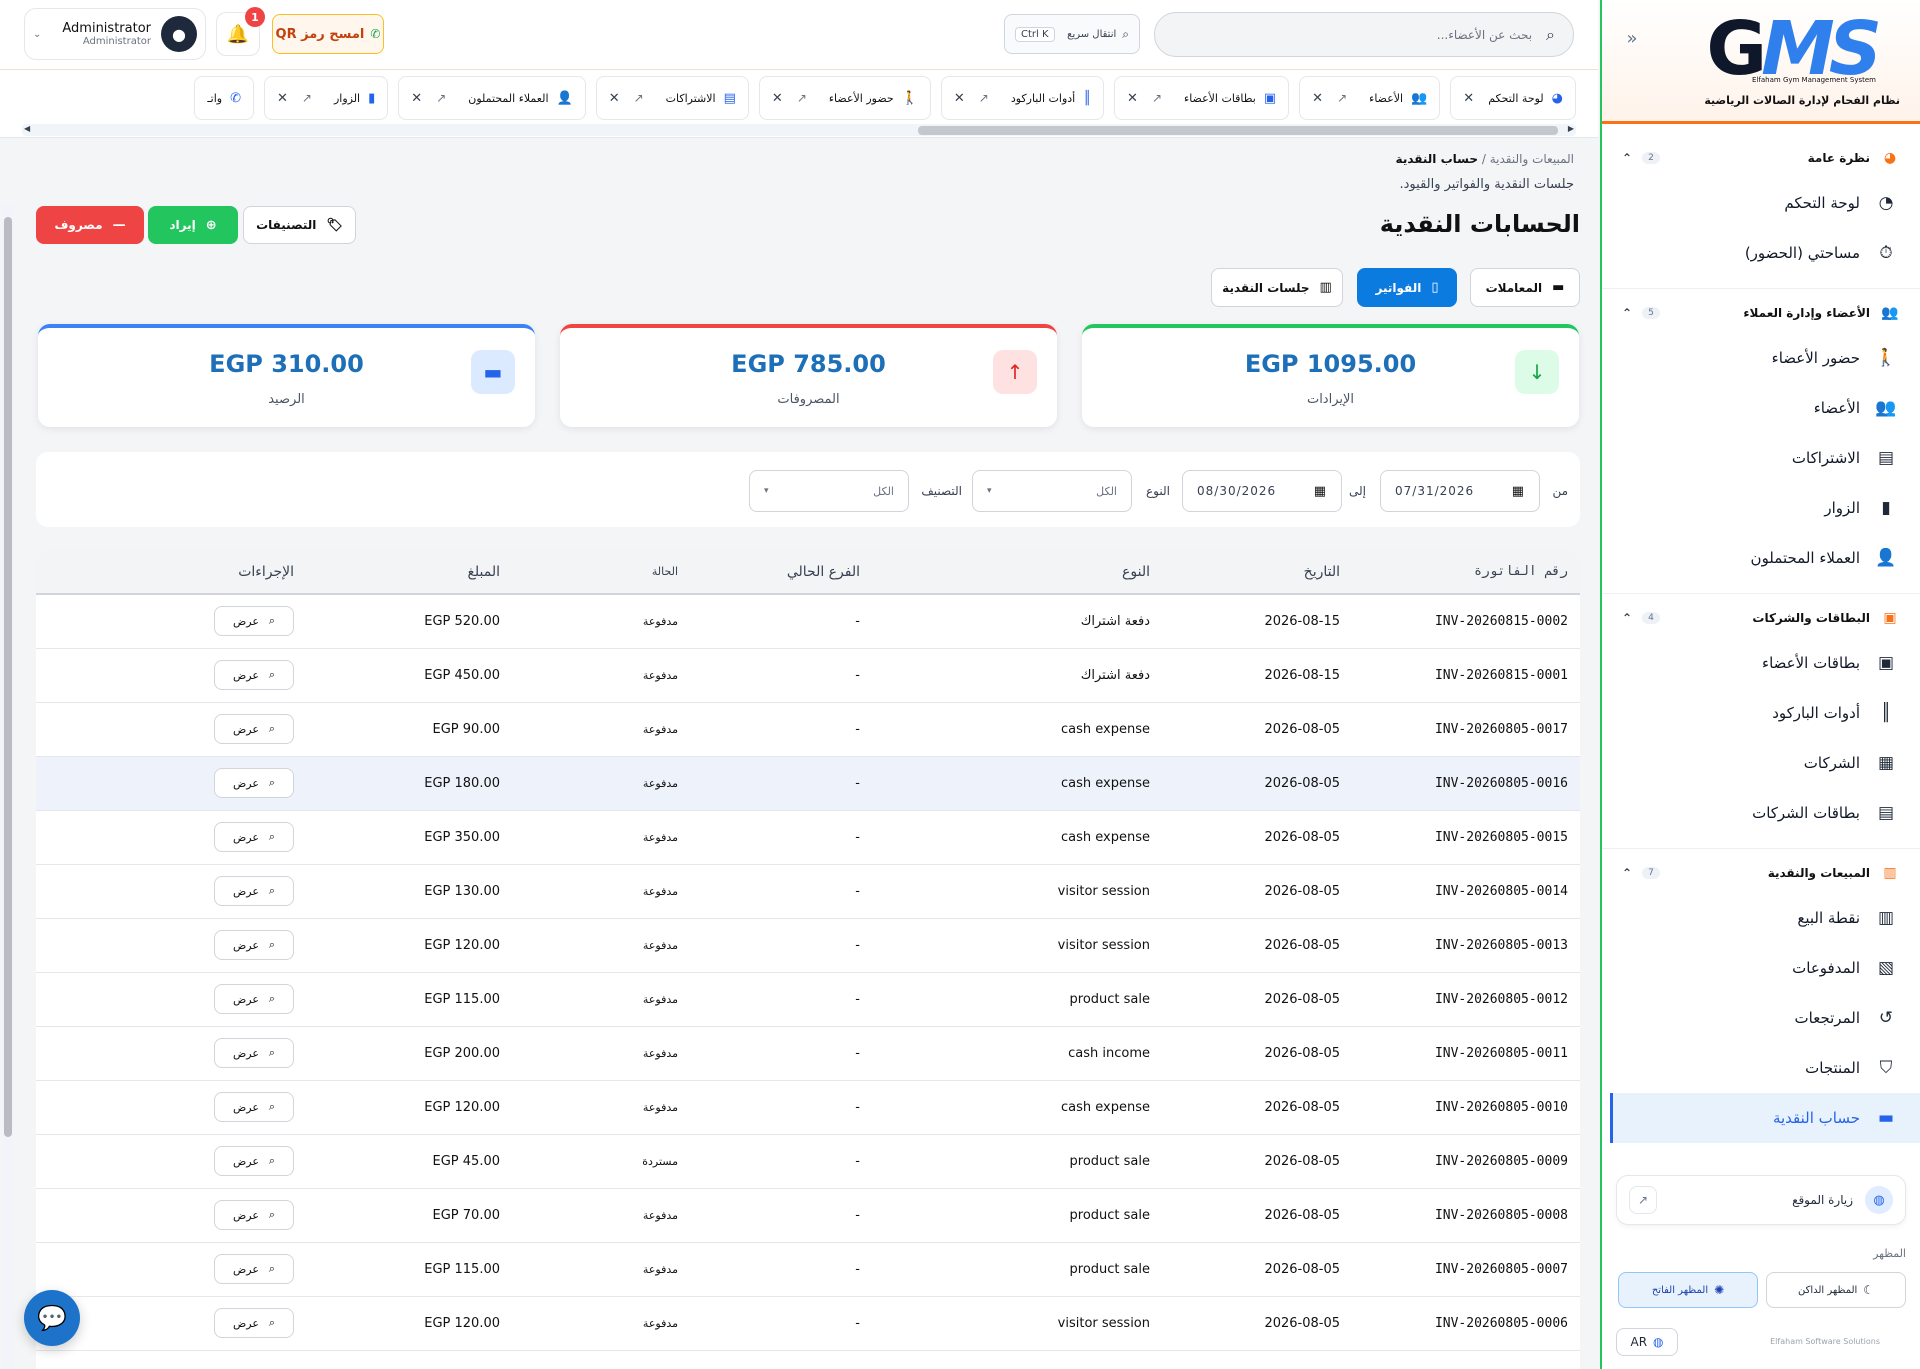 This screenshot has width=1920, height=1369. Describe the element at coordinates (1761, 813) in the screenshot. I see `sidebar-item-company-cards: ▤ بطاقات الشركات` at that location.